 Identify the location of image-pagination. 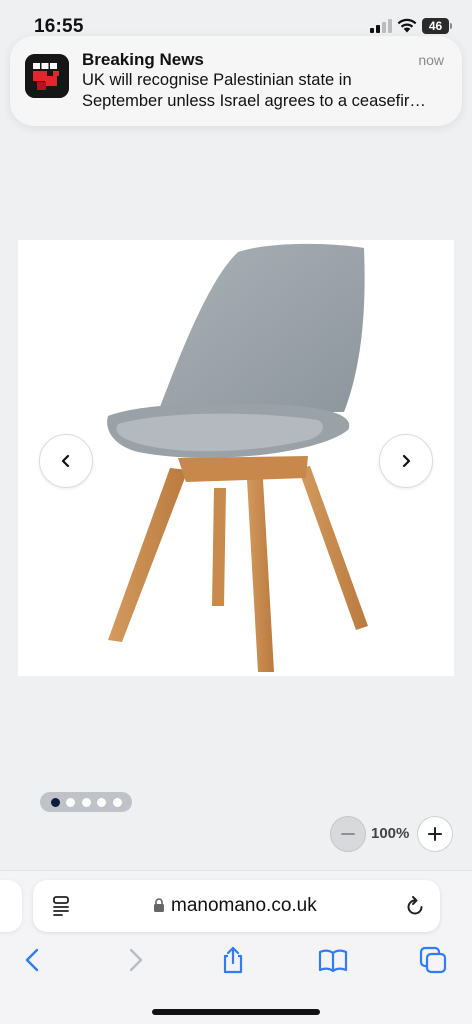
(86, 802).